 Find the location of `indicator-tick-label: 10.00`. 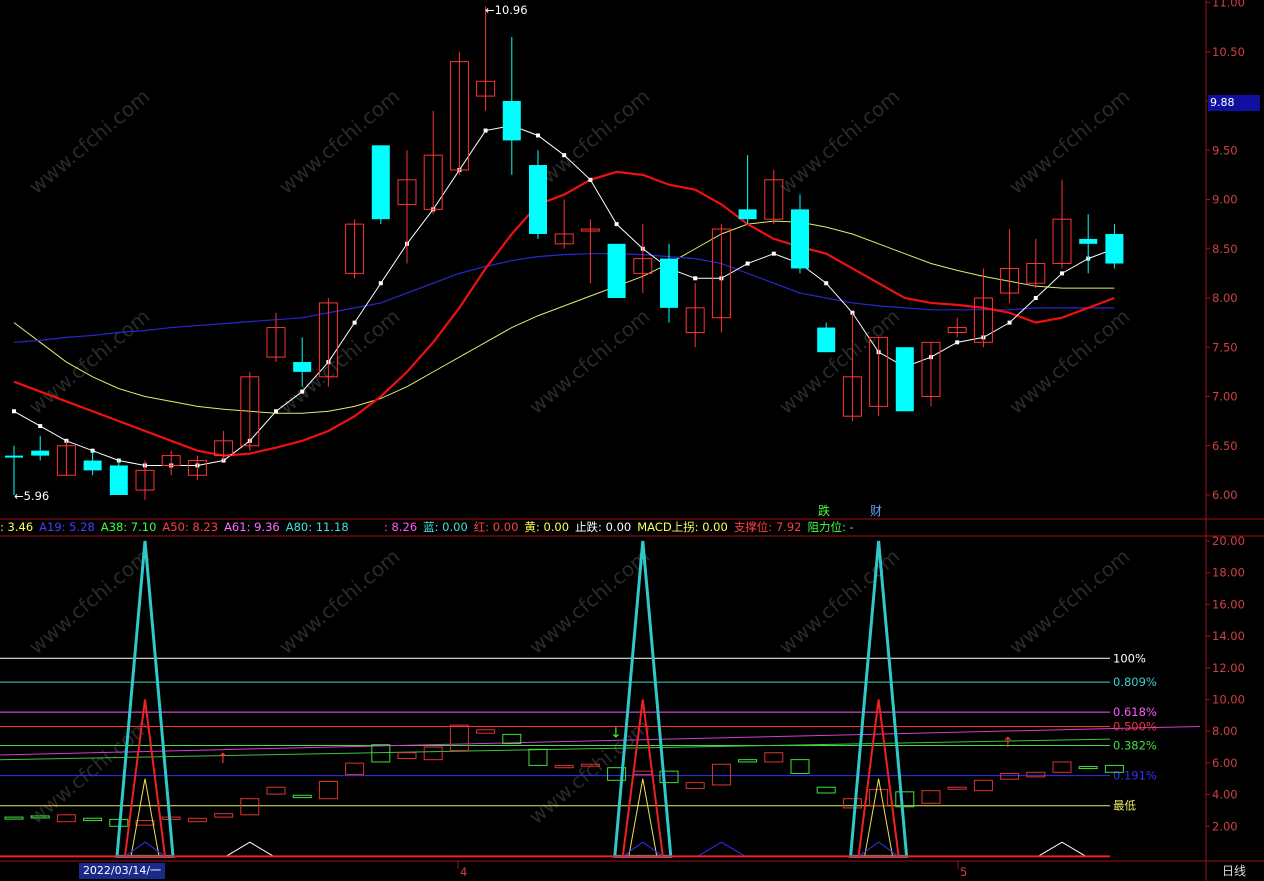

indicator-tick-label: 10.00 is located at coordinates (1228, 700).